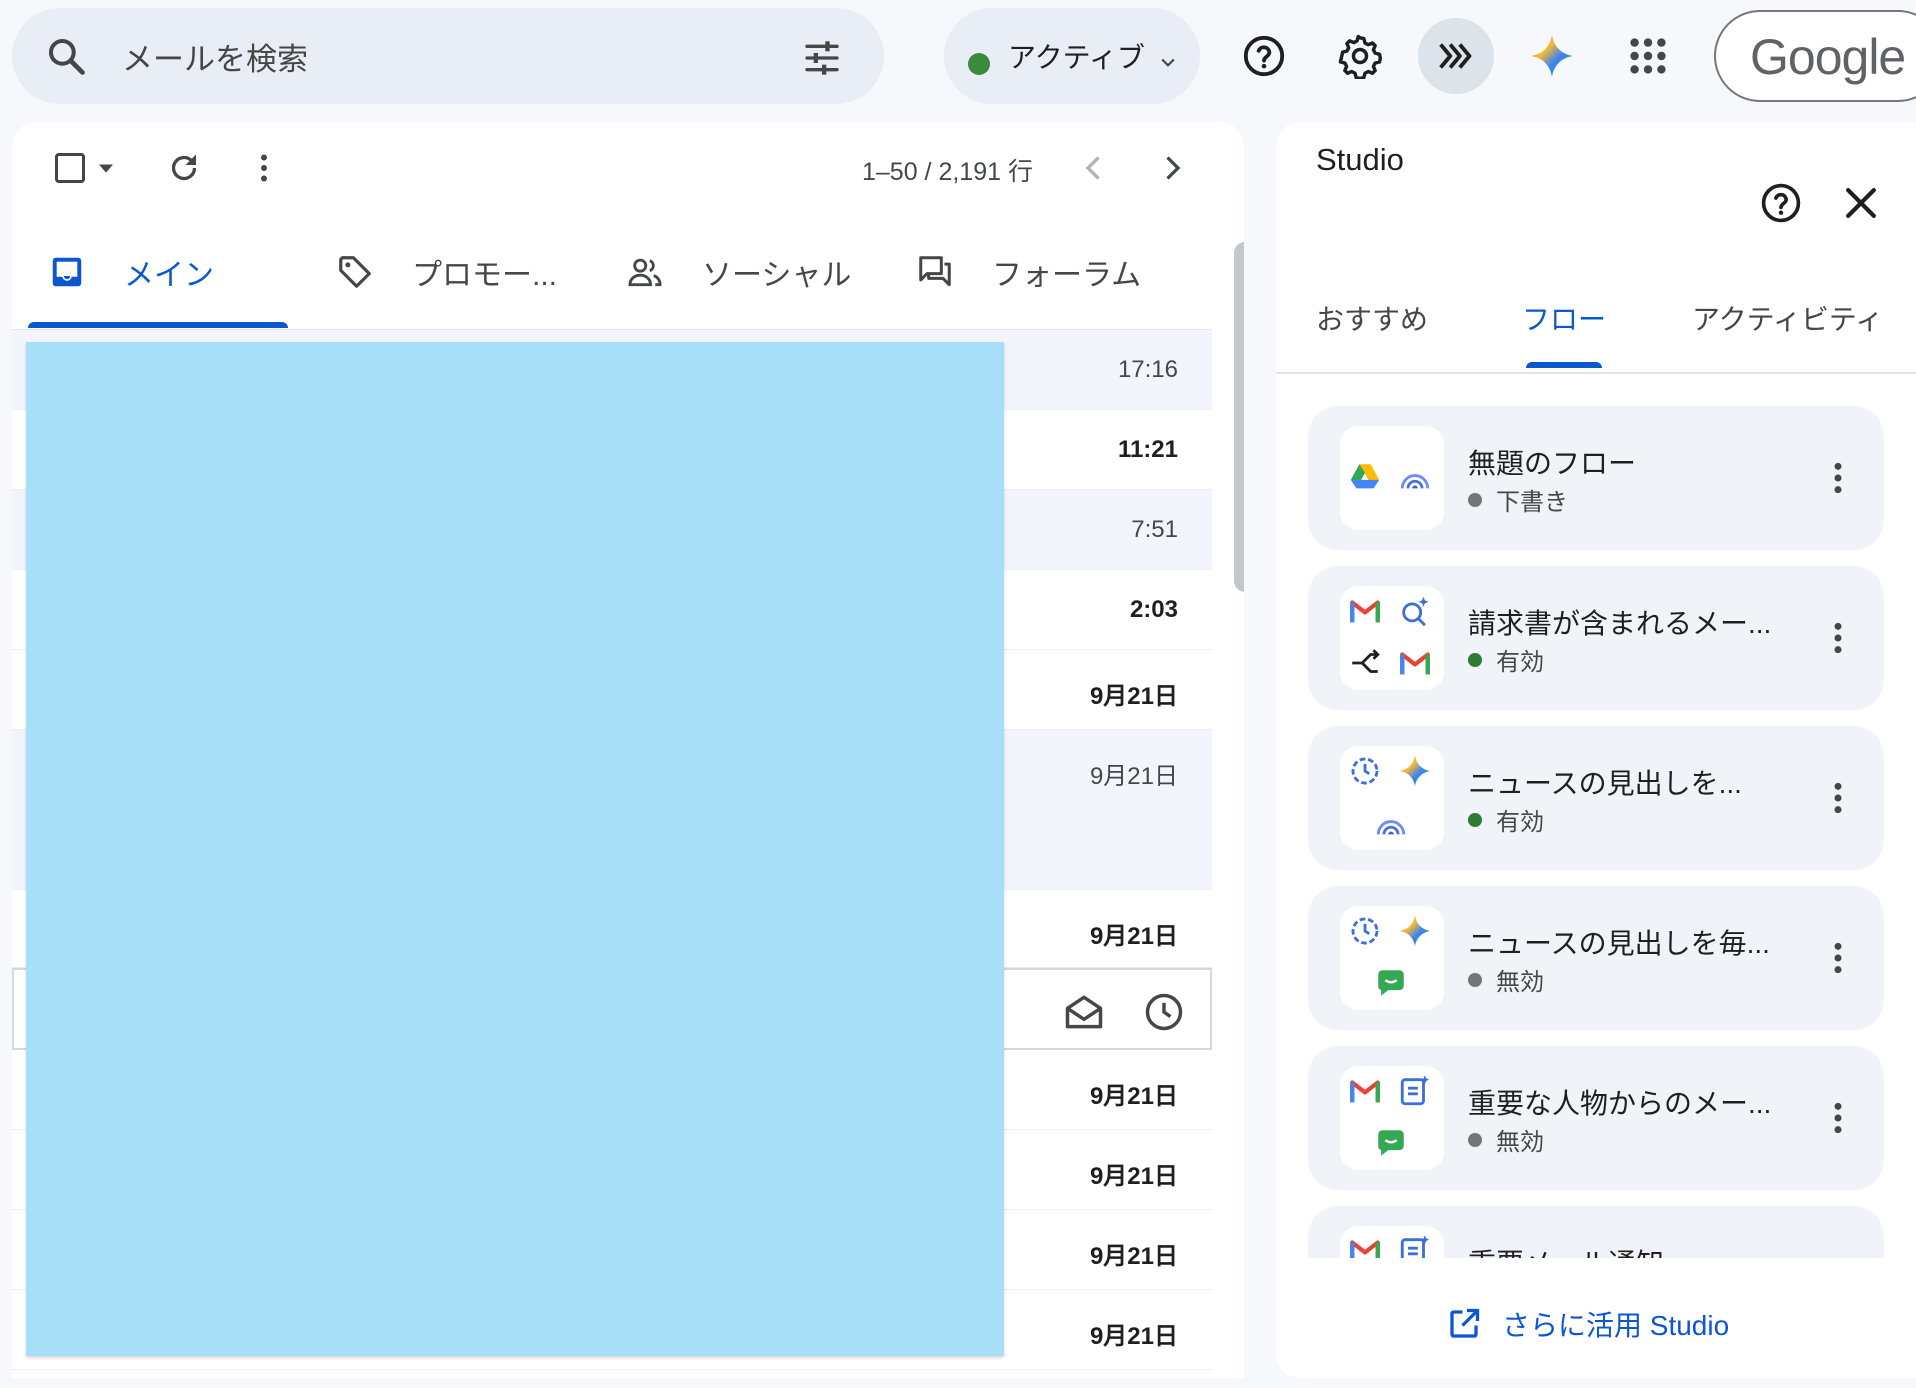 This screenshot has height=1388, width=1916. I want to click on status-selector: アクティブ, so click(1072, 56).